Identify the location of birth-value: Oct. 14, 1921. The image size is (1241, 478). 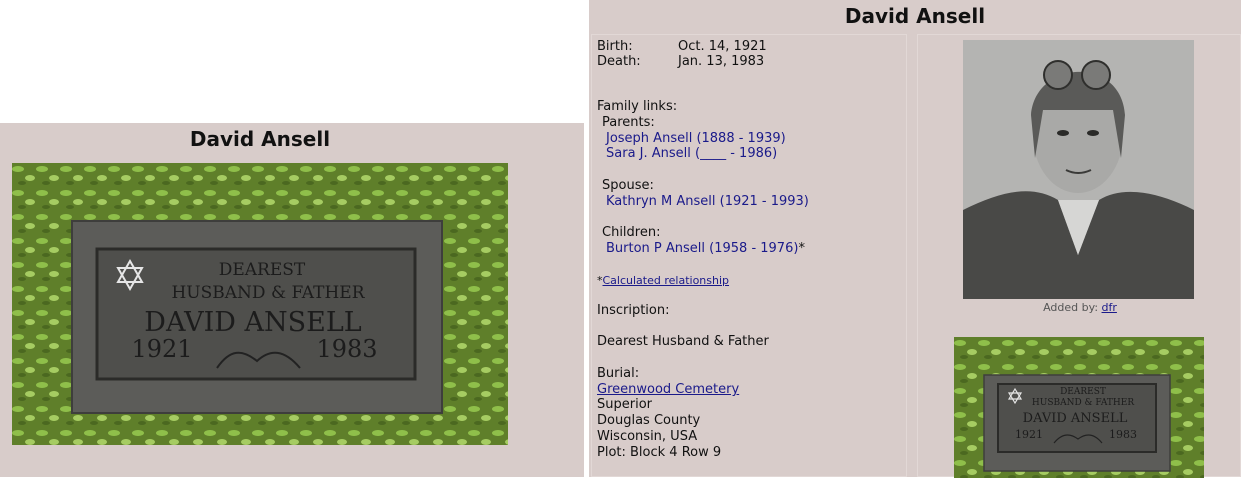
(722, 46).